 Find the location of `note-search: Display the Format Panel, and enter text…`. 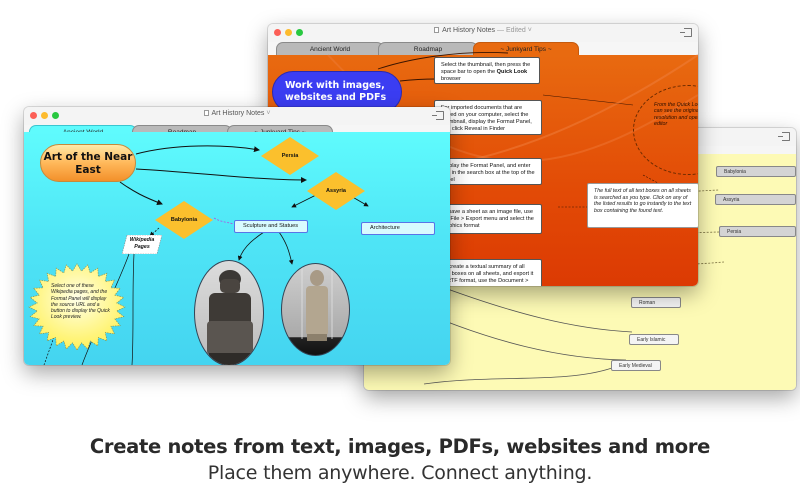

note-search: Display the Format Panel, and enter text… is located at coordinates (488, 171).